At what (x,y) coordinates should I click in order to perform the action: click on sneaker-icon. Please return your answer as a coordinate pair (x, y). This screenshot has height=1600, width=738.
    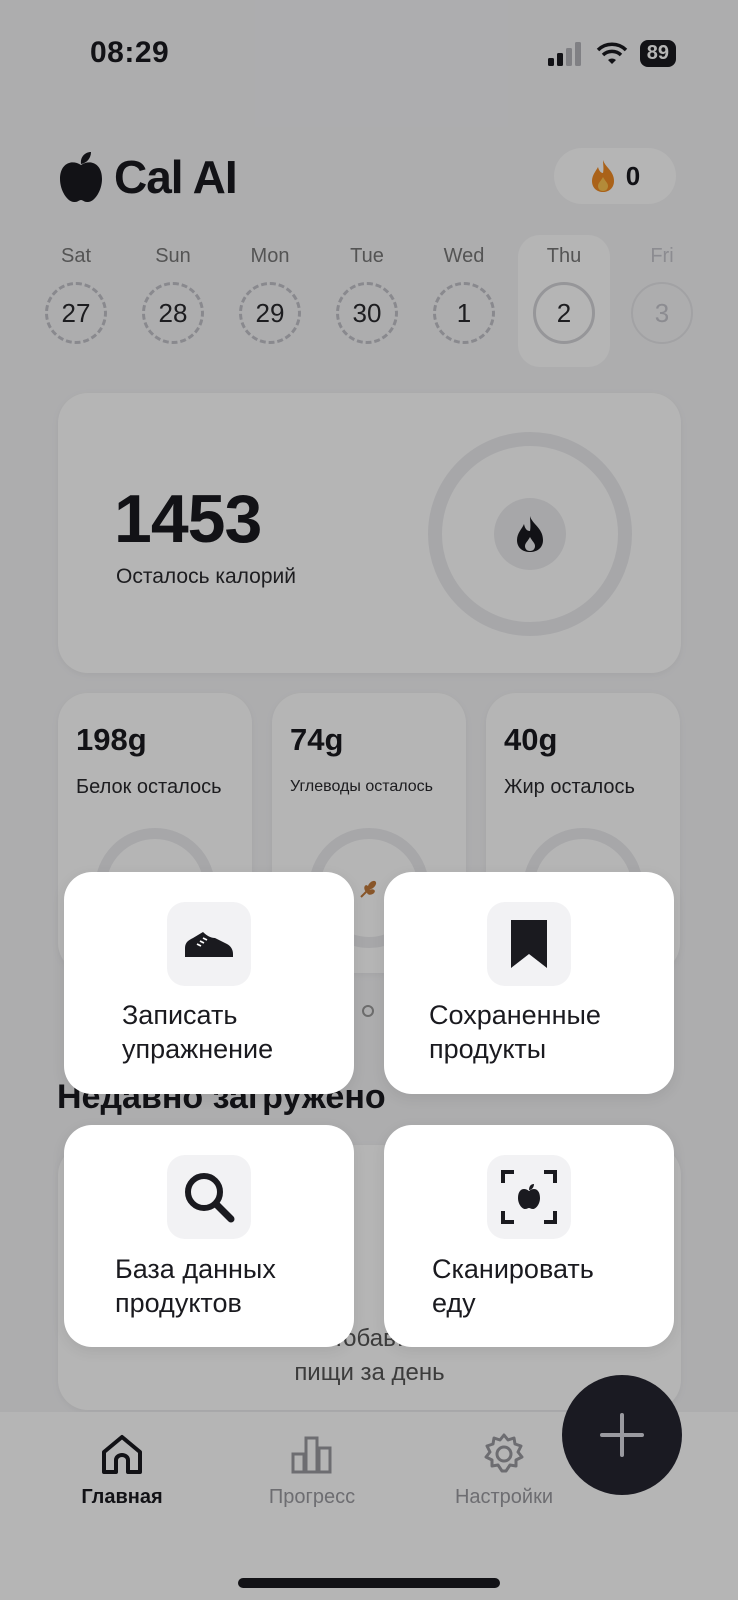
    Looking at the image, I should click on (209, 944).